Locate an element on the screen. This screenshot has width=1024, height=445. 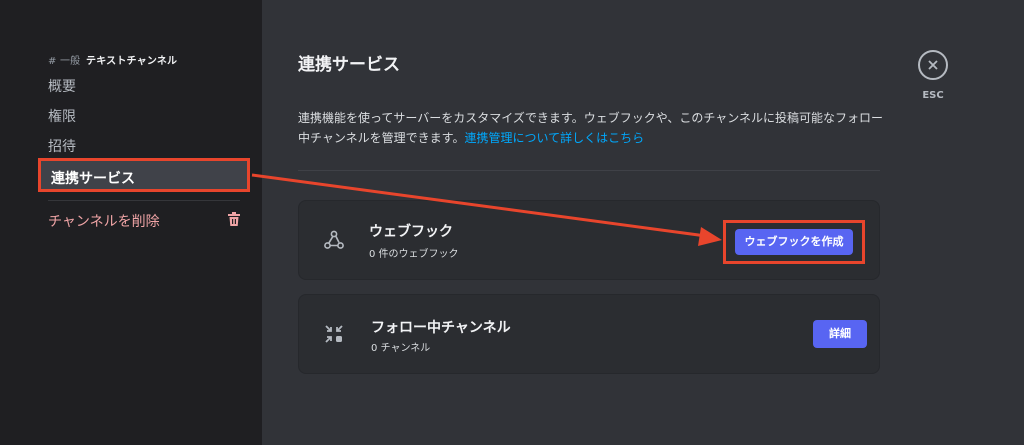
webhooks-title: ウェブフック is located at coordinates (411, 232).